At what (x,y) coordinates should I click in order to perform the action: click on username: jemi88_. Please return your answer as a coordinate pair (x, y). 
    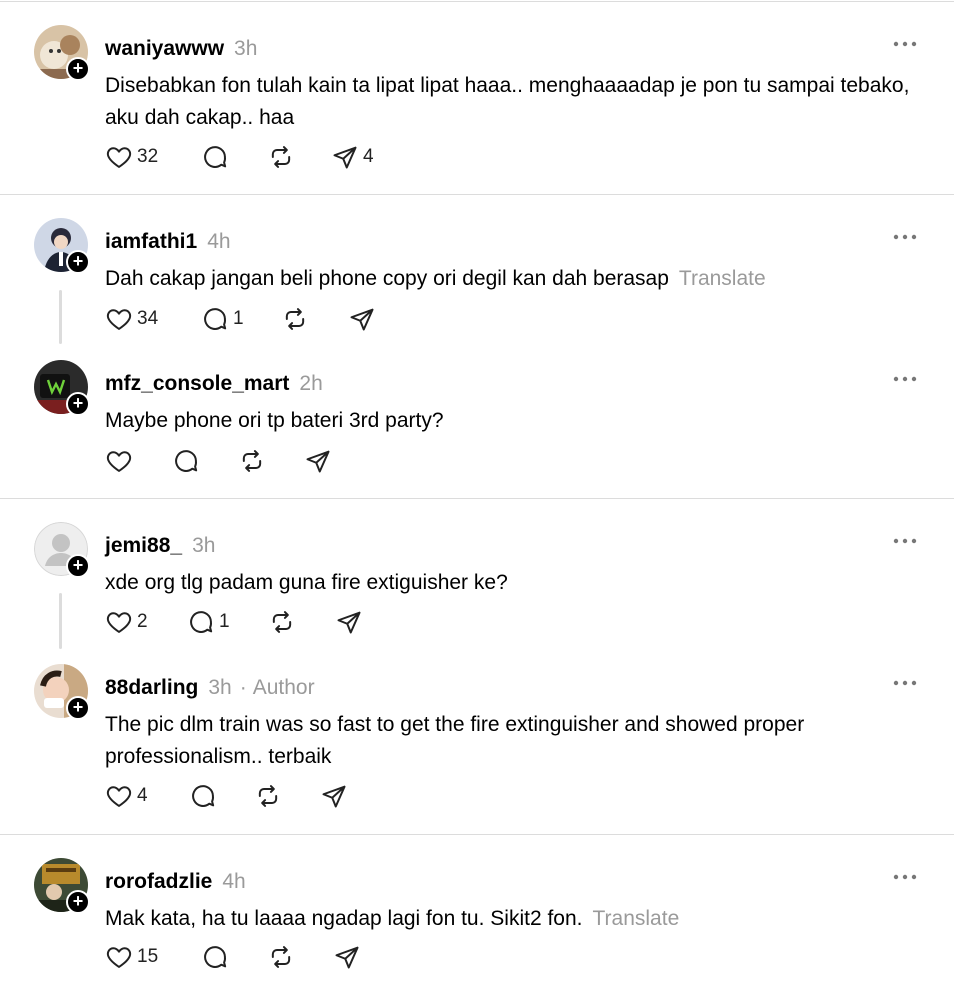
    Looking at the image, I should click on (143, 545).